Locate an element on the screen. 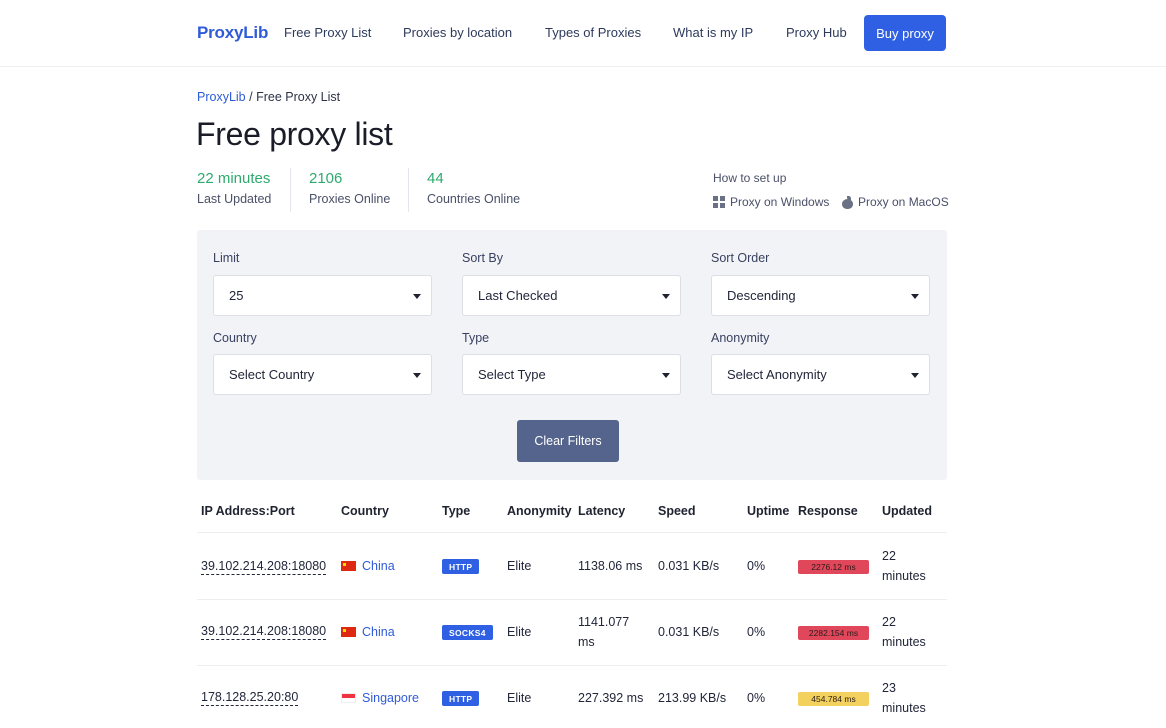 The image size is (1166, 728). stat-proxies-online: 2106 Proxies Online is located at coordinates (349, 188).